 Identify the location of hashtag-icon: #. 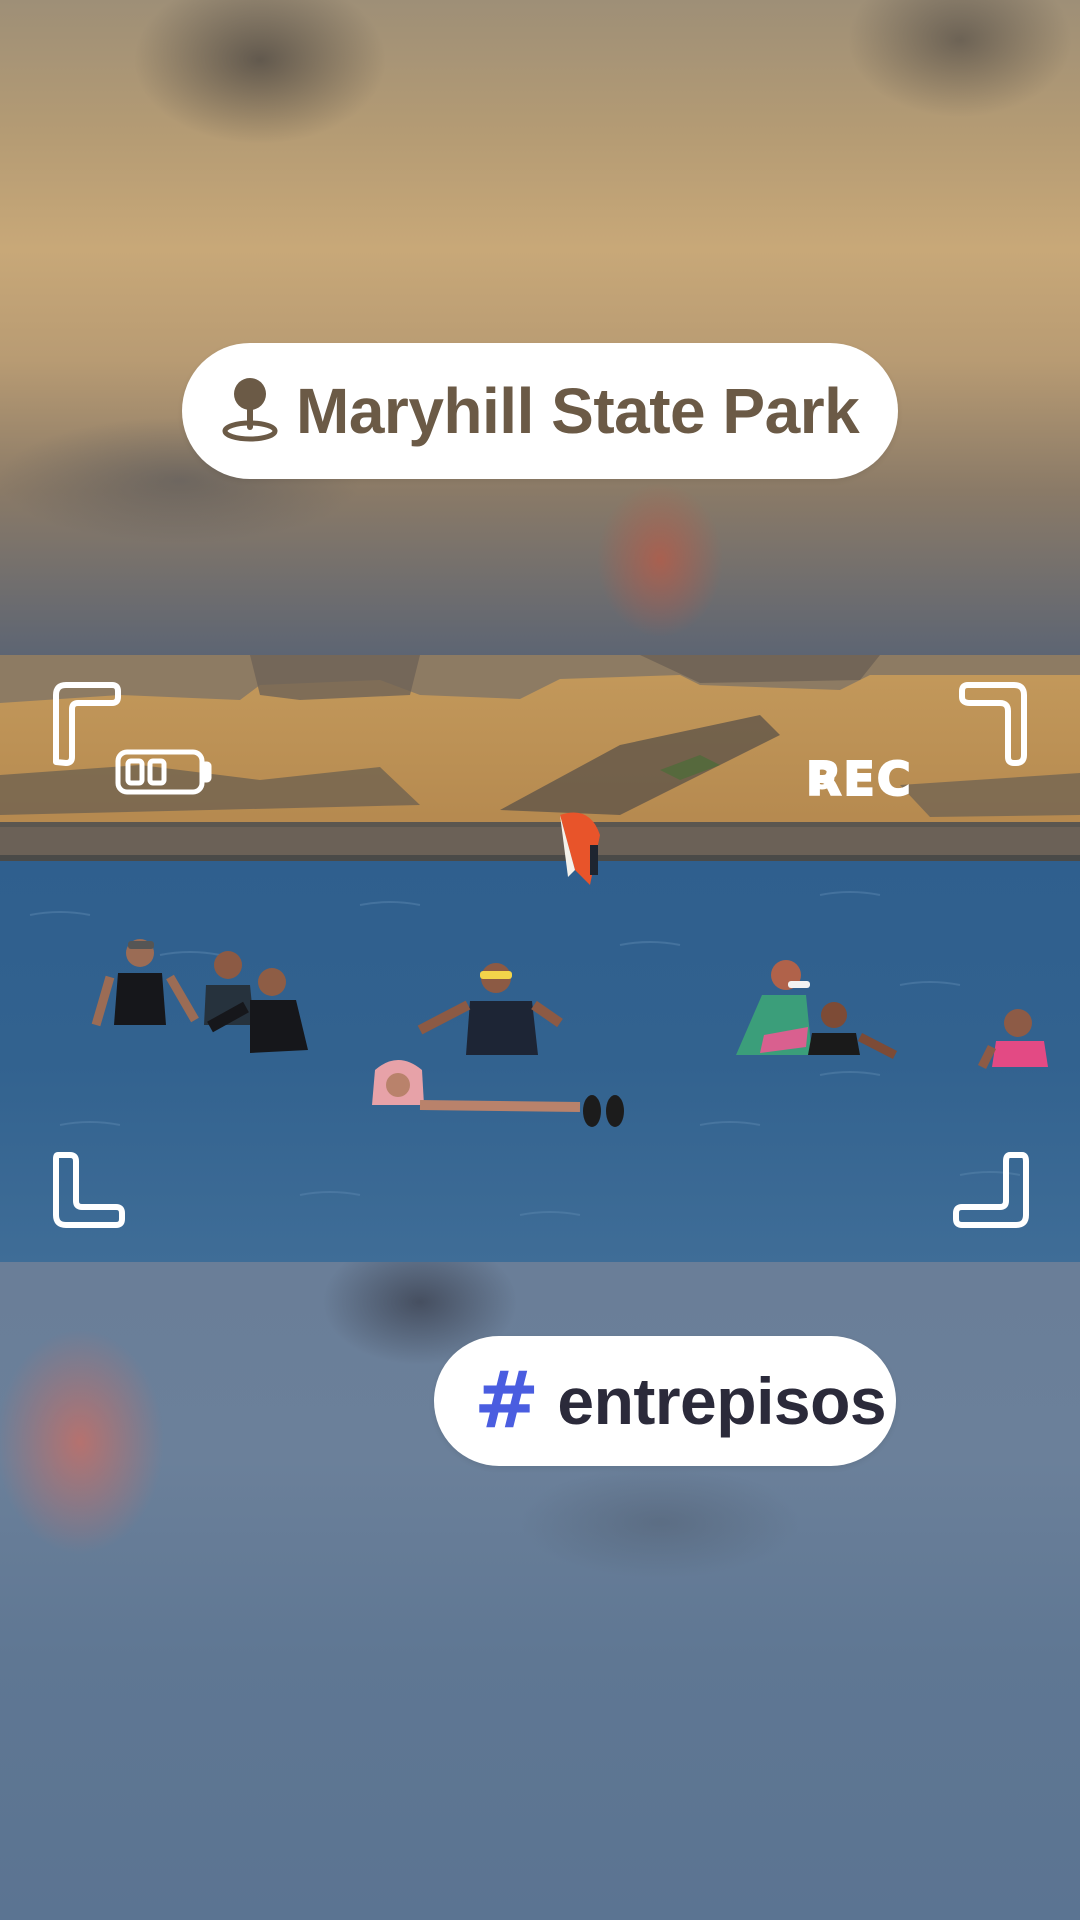
(507, 1401).